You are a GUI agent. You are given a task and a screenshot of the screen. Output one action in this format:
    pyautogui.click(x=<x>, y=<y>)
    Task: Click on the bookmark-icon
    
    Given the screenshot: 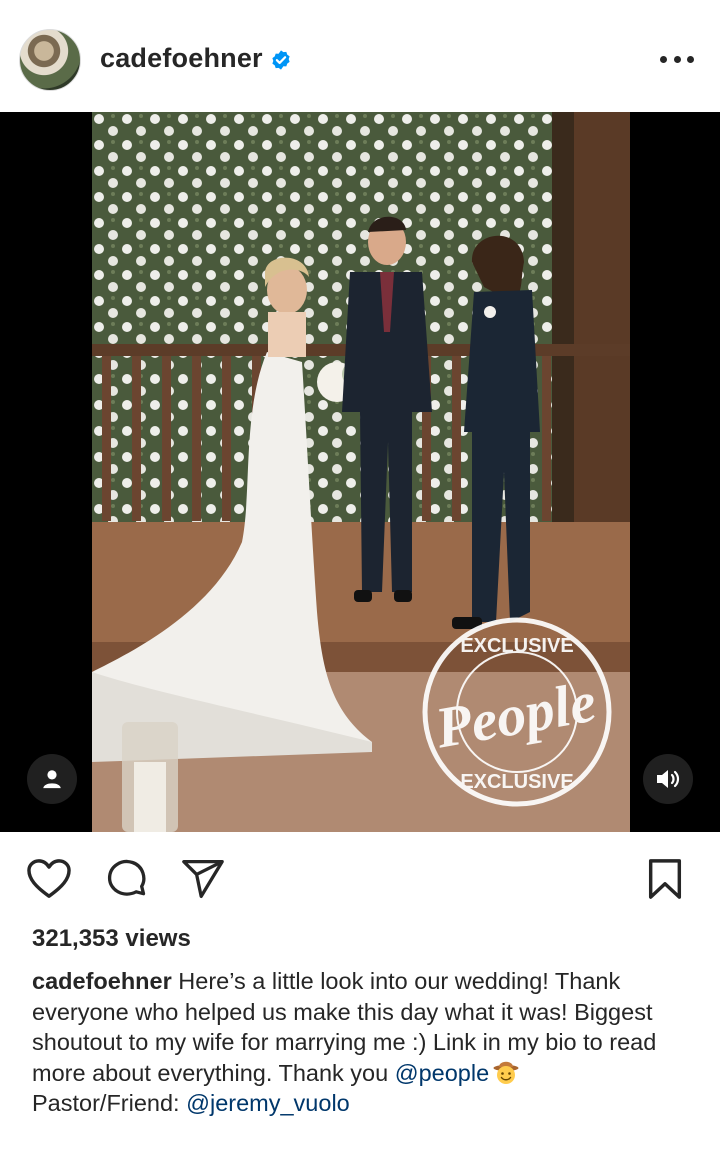 What is the action you would take?
    pyautogui.click(x=665, y=879)
    